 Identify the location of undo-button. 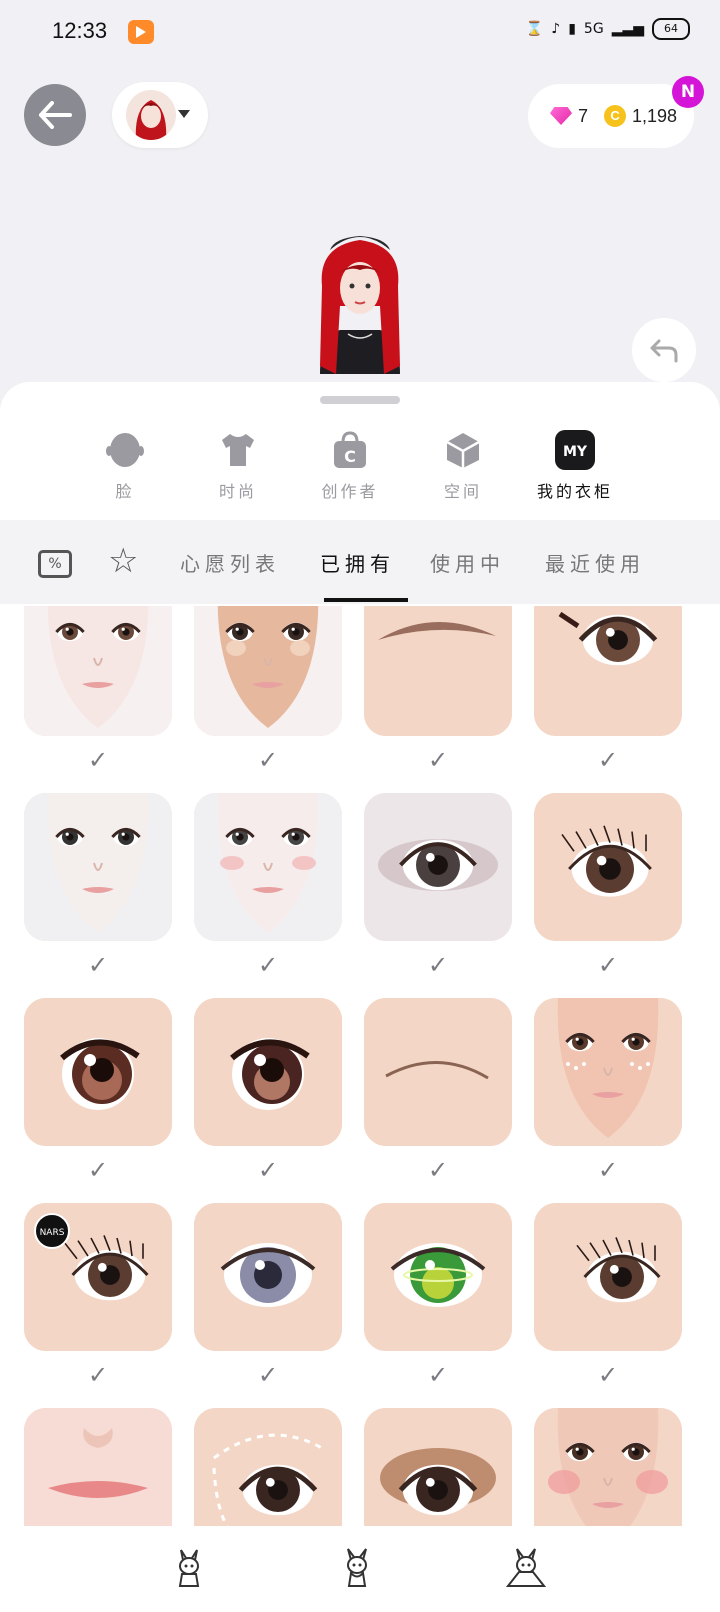
(664, 350).